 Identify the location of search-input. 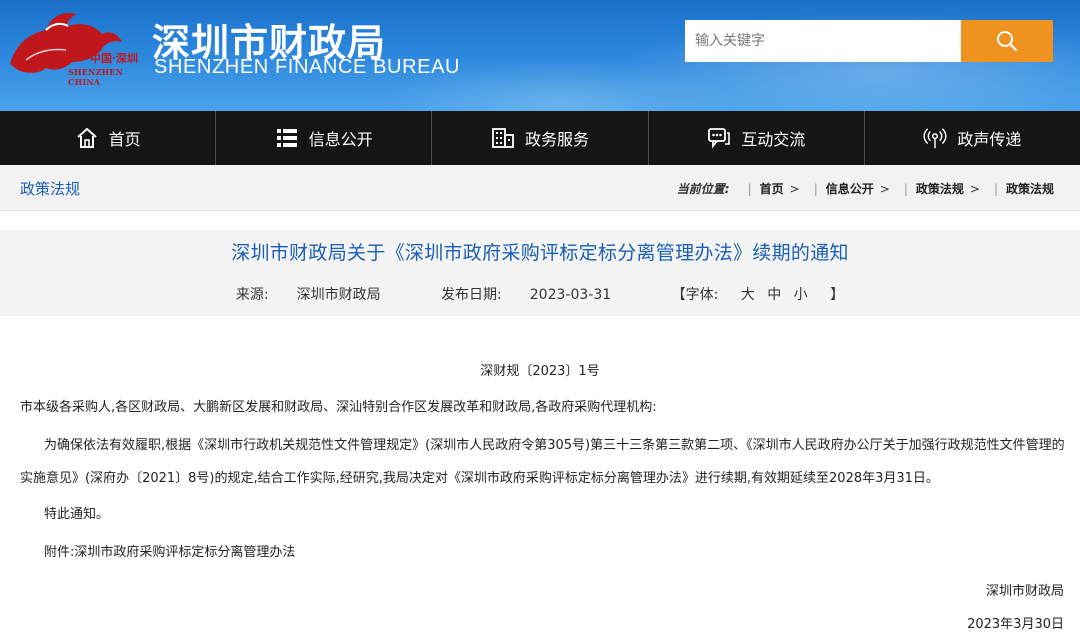
(823, 41).